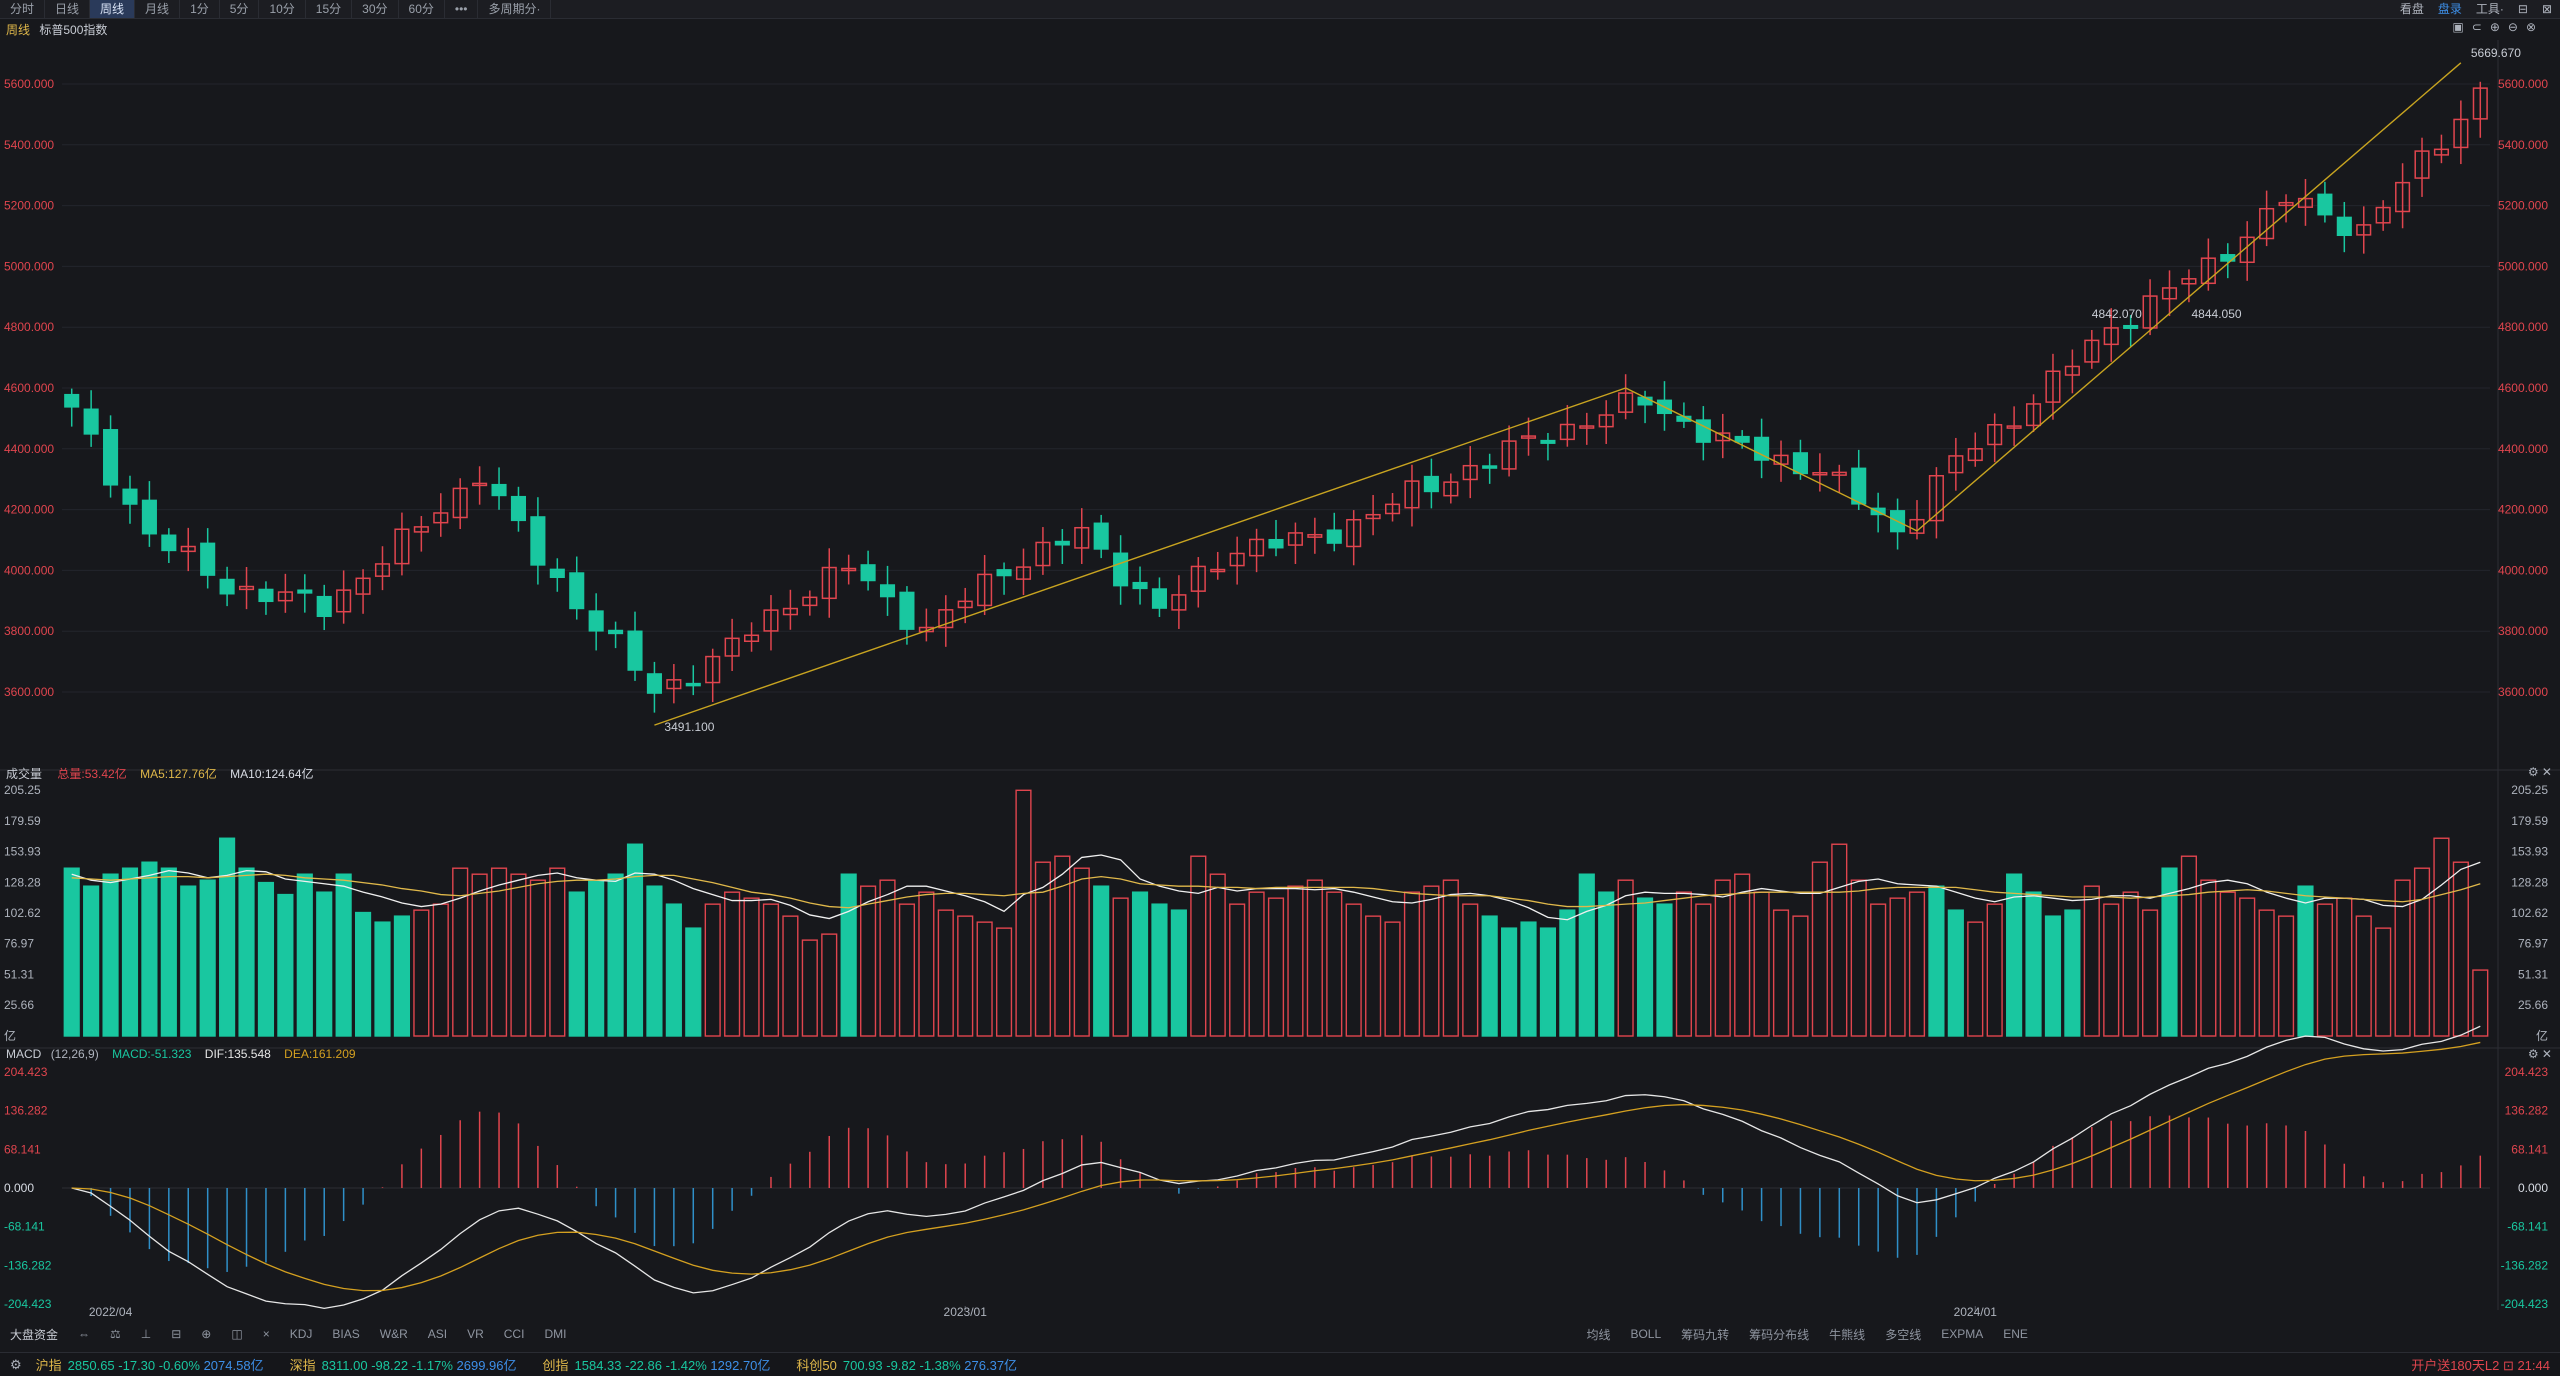  Describe the element at coordinates (403, 1364) in the screenshot. I see `index-quote: 深指 8311.00 -98.22 -1.17% 2699.96亿` at that location.